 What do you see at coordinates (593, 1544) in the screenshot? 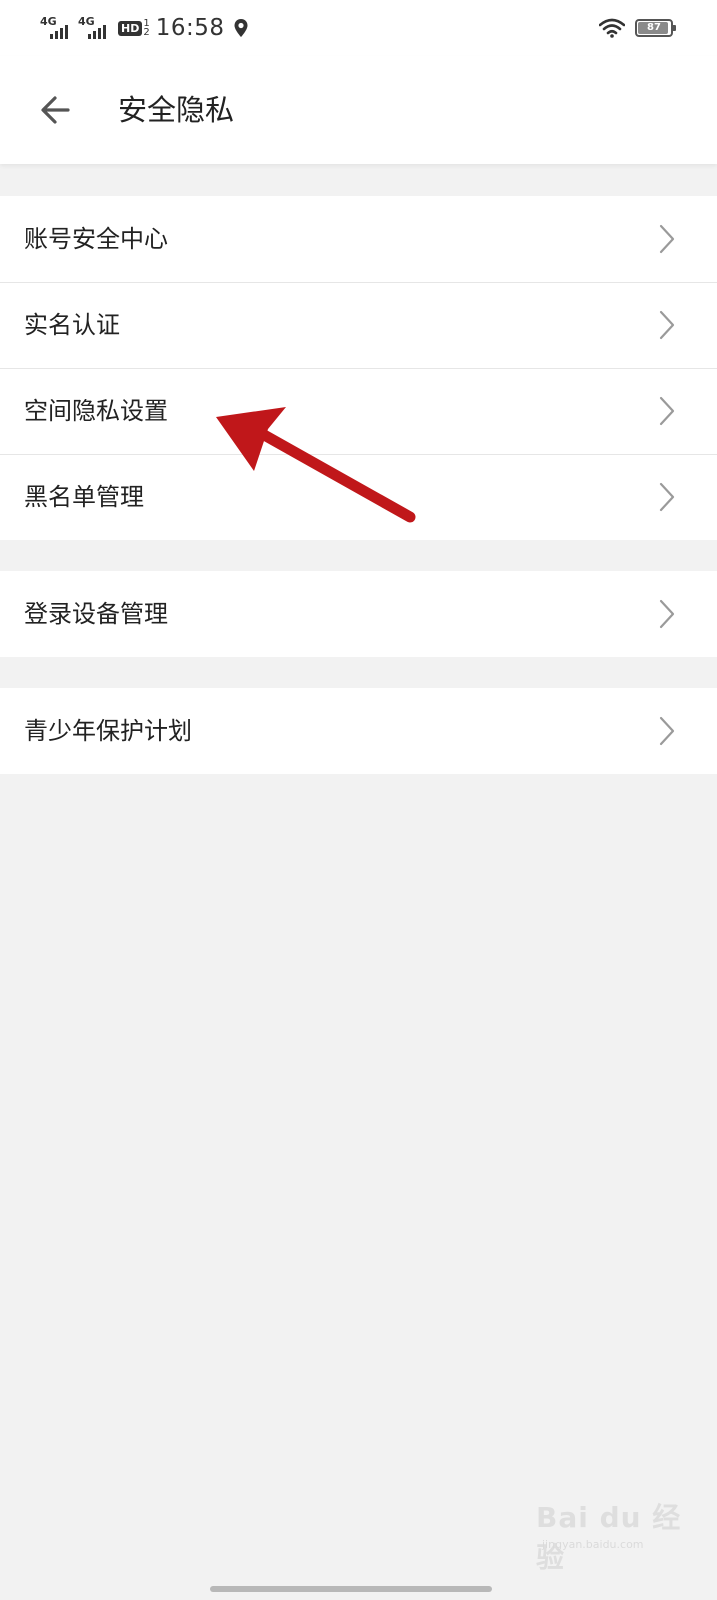
I see `watermark-sub: jingyan.baidu.com` at bounding box center [593, 1544].